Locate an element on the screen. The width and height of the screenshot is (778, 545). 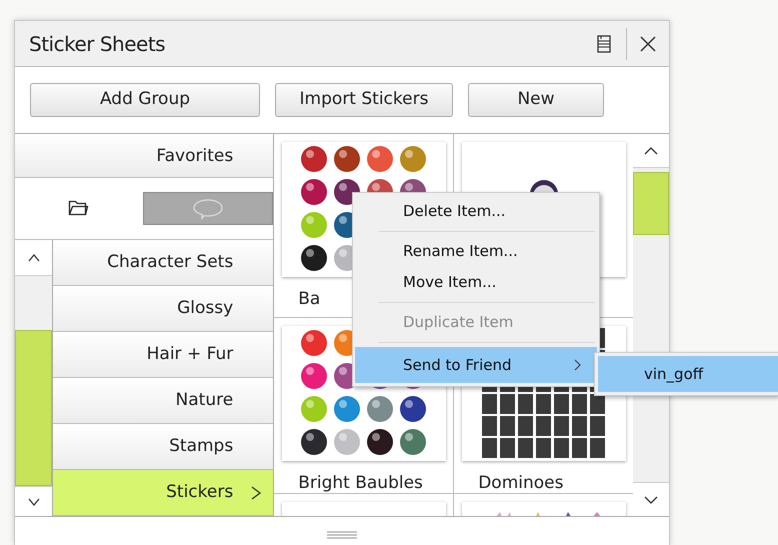
sheet-label: Dominoes is located at coordinates (520, 482).